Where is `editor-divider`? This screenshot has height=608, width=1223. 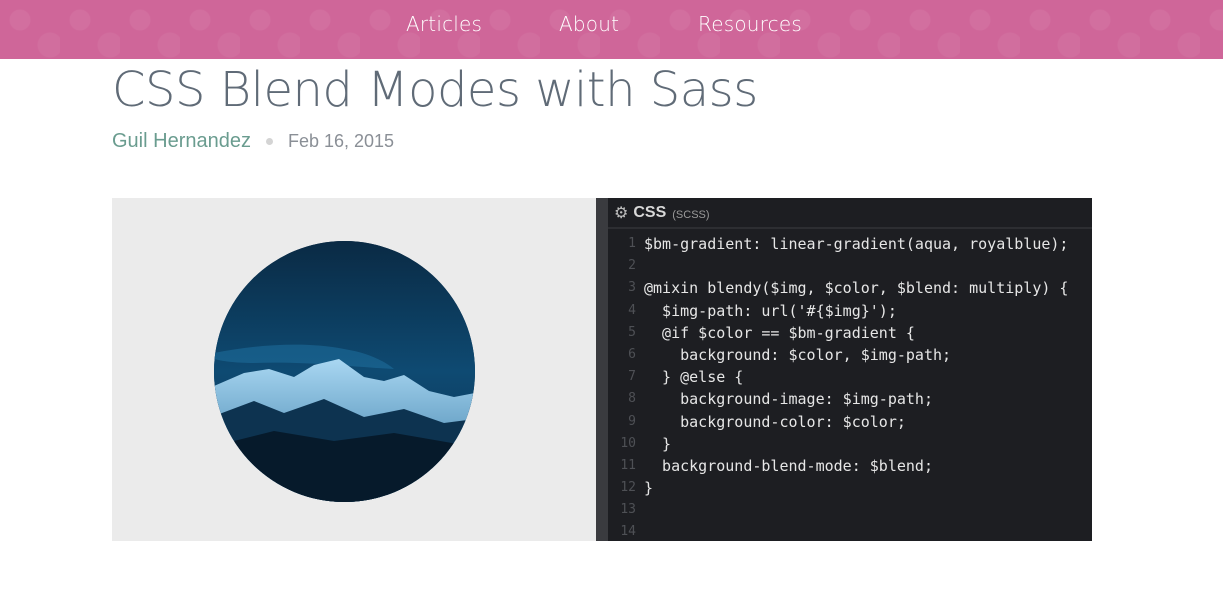 editor-divider is located at coordinates (850, 228).